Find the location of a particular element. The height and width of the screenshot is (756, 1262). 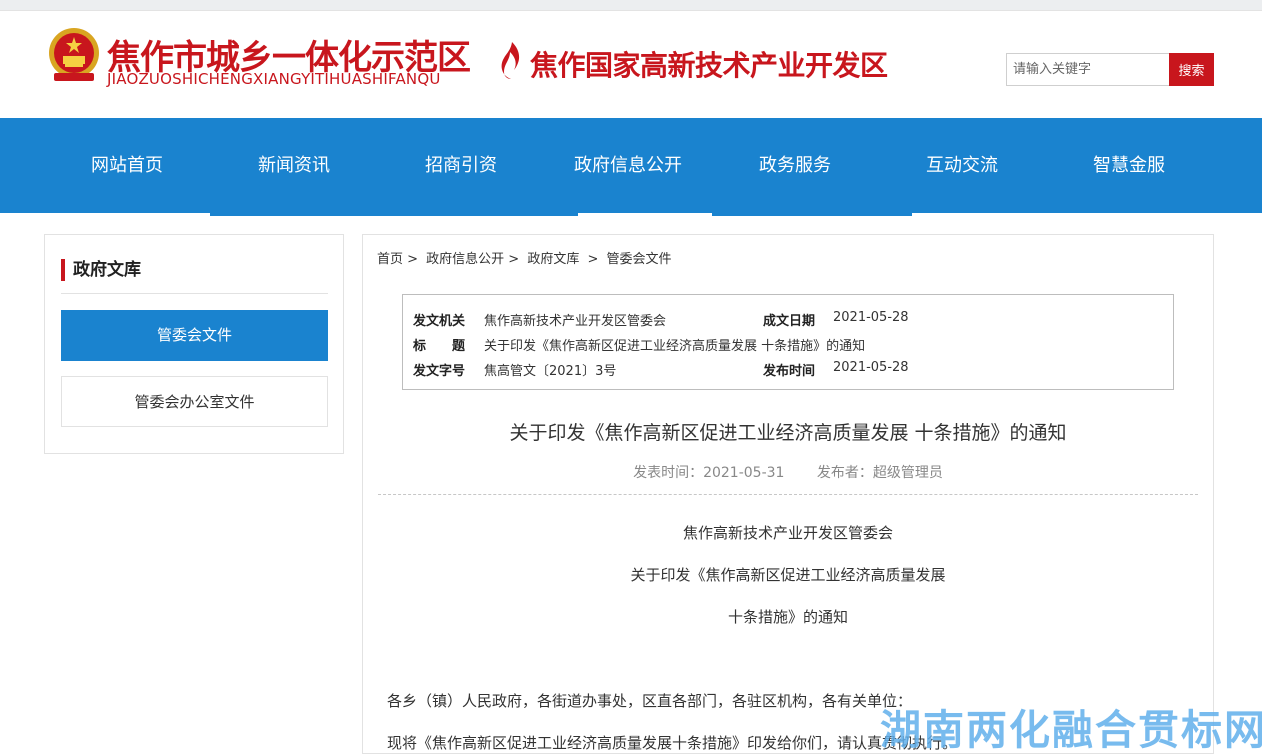

logo-city-pinyin: JIAOZUOSHICHENGXIANGYITIHUASHIFANQU is located at coordinates (274, 79).